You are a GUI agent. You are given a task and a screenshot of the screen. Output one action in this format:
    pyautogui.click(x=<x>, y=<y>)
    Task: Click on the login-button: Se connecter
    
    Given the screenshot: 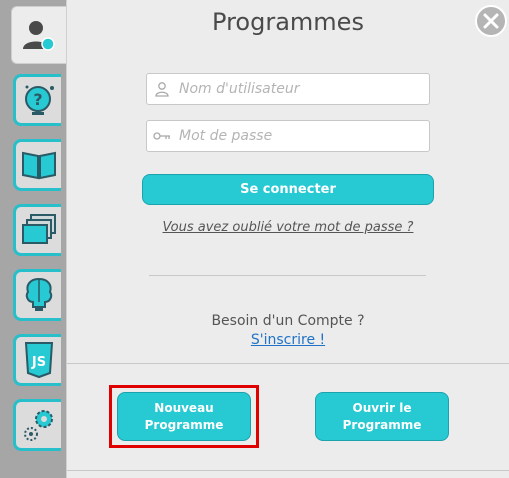 What is the action you would take?
    pyautogui.click(x=288, y=189)
    